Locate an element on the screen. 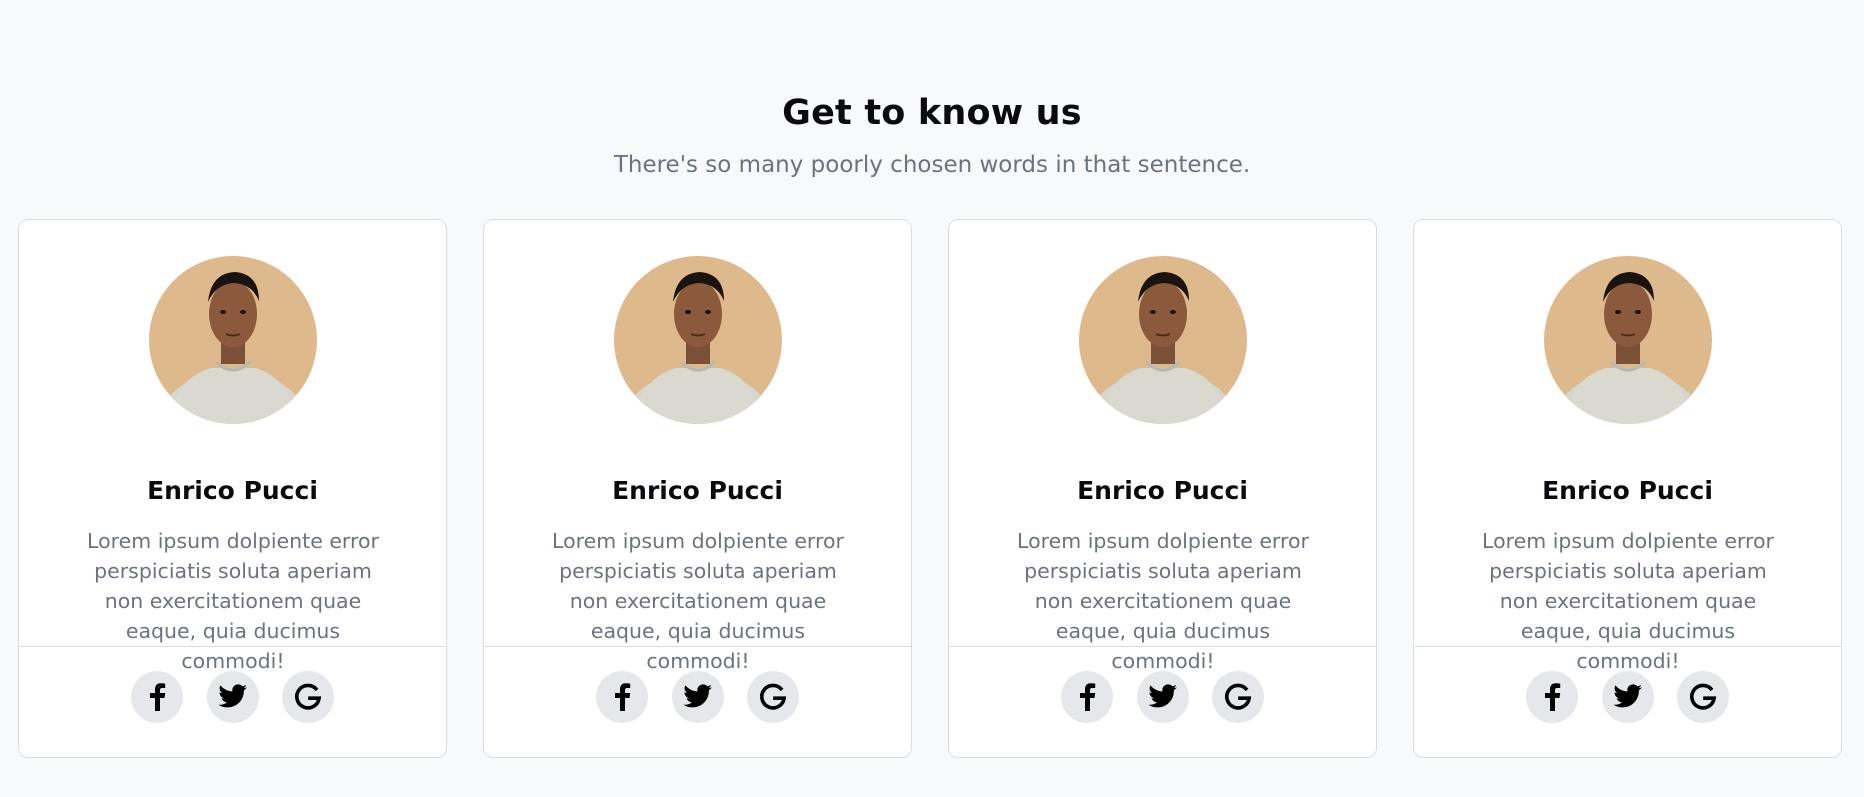 The image size is (1864, 797). section-title: Get to know us is located at coordinates (932, 113).